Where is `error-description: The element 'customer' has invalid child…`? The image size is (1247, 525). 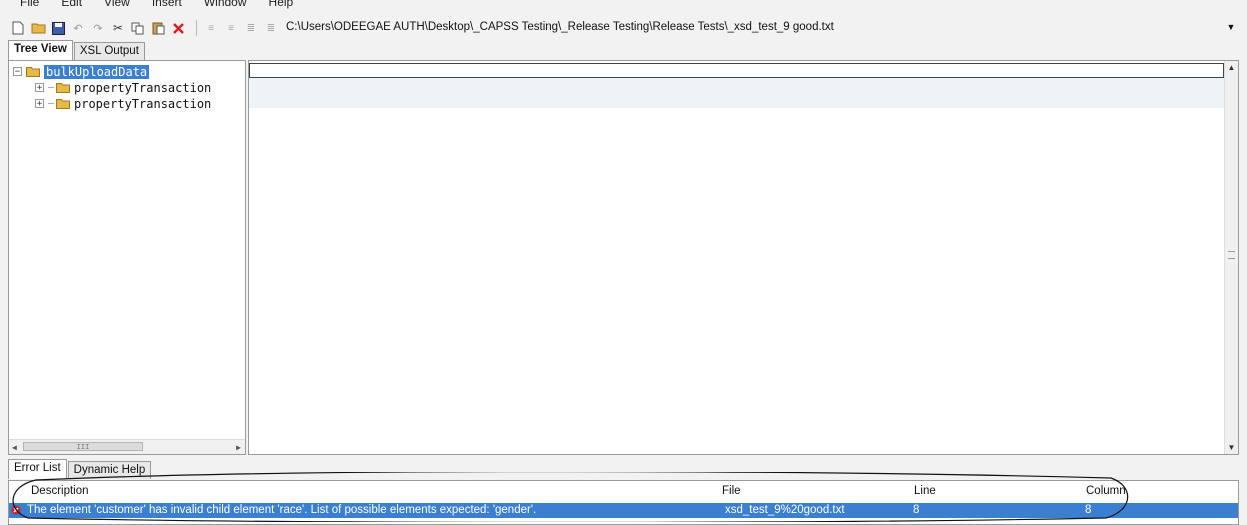 error-description: The element 'customer' has invalid child… is located at coordinates (282, 510).